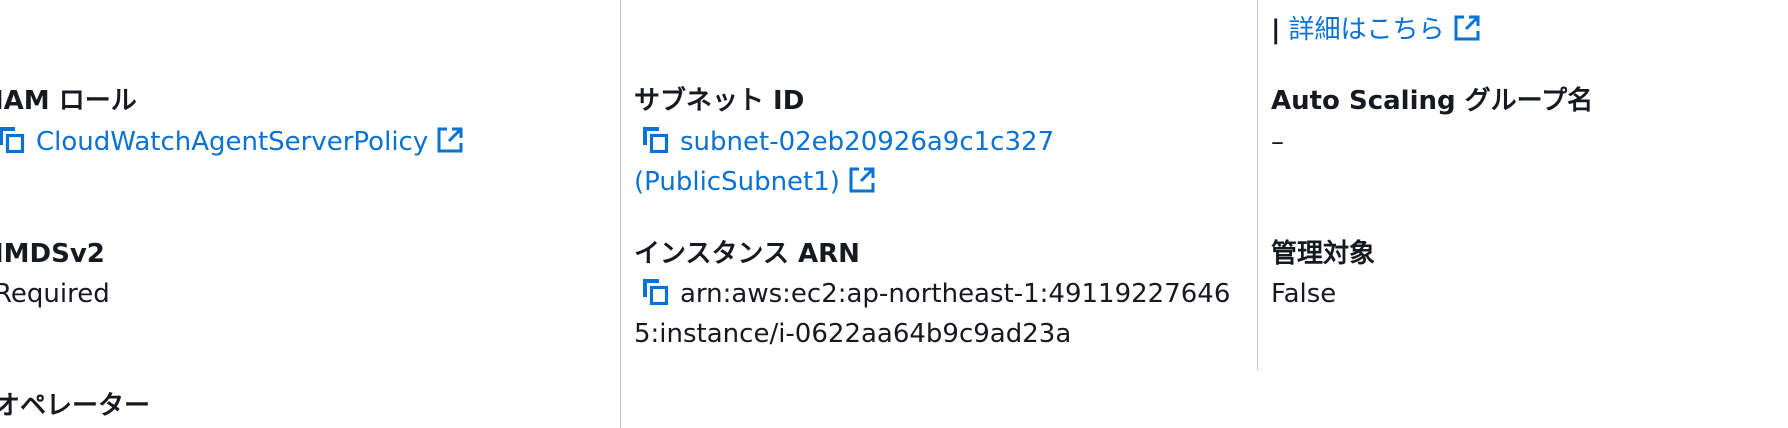 Image resolution: width=1788 pixels, height=428 pixels. What do you see at coordinates (1367, 30) in the screenshot?
I see `learn-more-link: 詳細はこちら` at bounding box center [1367, 30].